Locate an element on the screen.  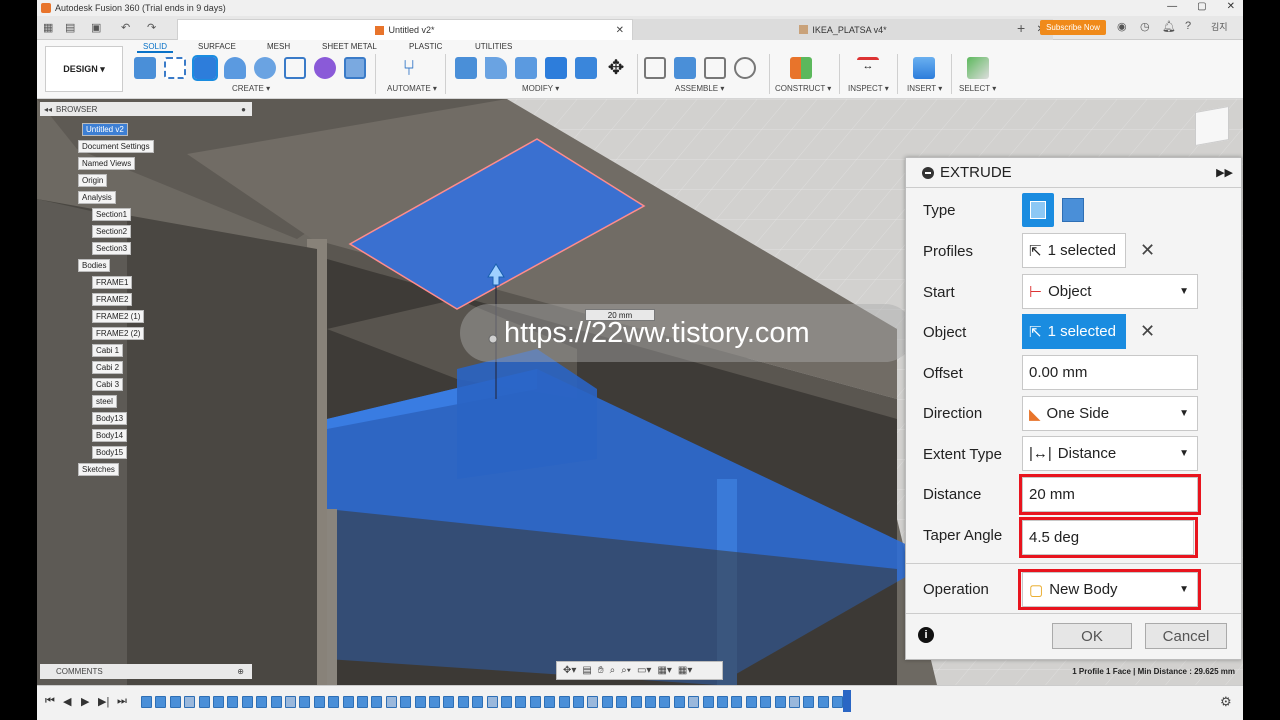
insert-image-icon is located at coordinates (924, 68).